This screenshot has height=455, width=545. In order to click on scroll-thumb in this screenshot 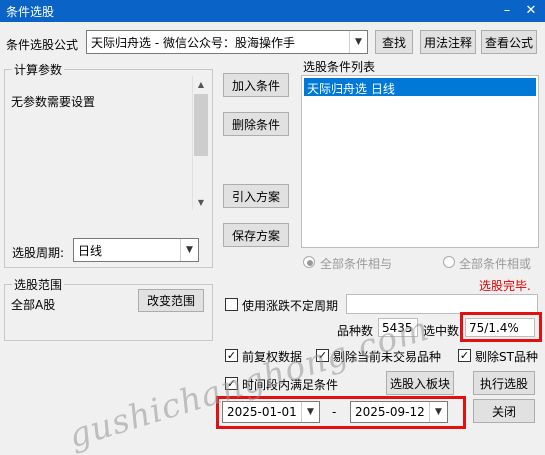, I will do `click(201, 125)`.